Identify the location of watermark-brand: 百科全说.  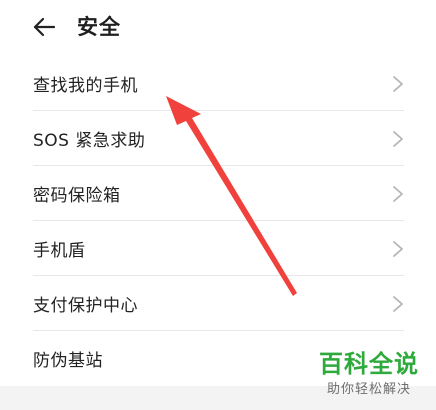
(369, 364).